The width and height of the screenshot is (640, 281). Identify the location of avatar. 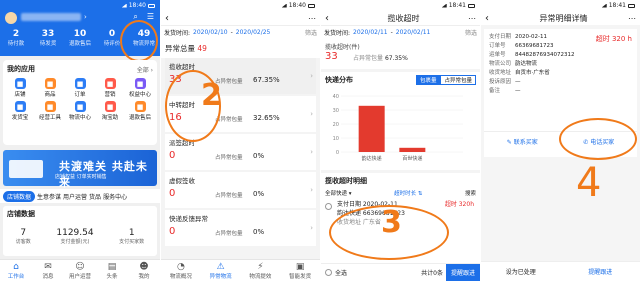
(11, 18).